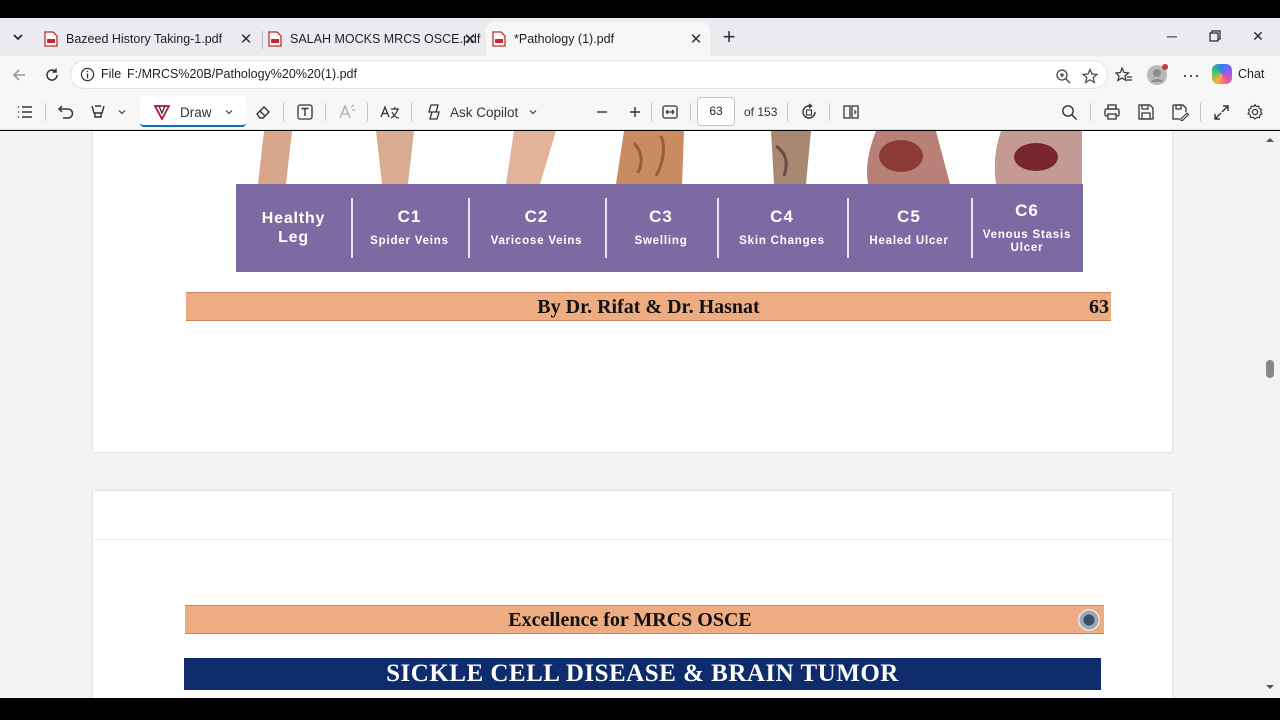 The height and width of the screenshot is (720, 1280). Describe the element at coordinates (409, 241) in the screenshot. I see `ceap-desc: Spider Veins` at that location.